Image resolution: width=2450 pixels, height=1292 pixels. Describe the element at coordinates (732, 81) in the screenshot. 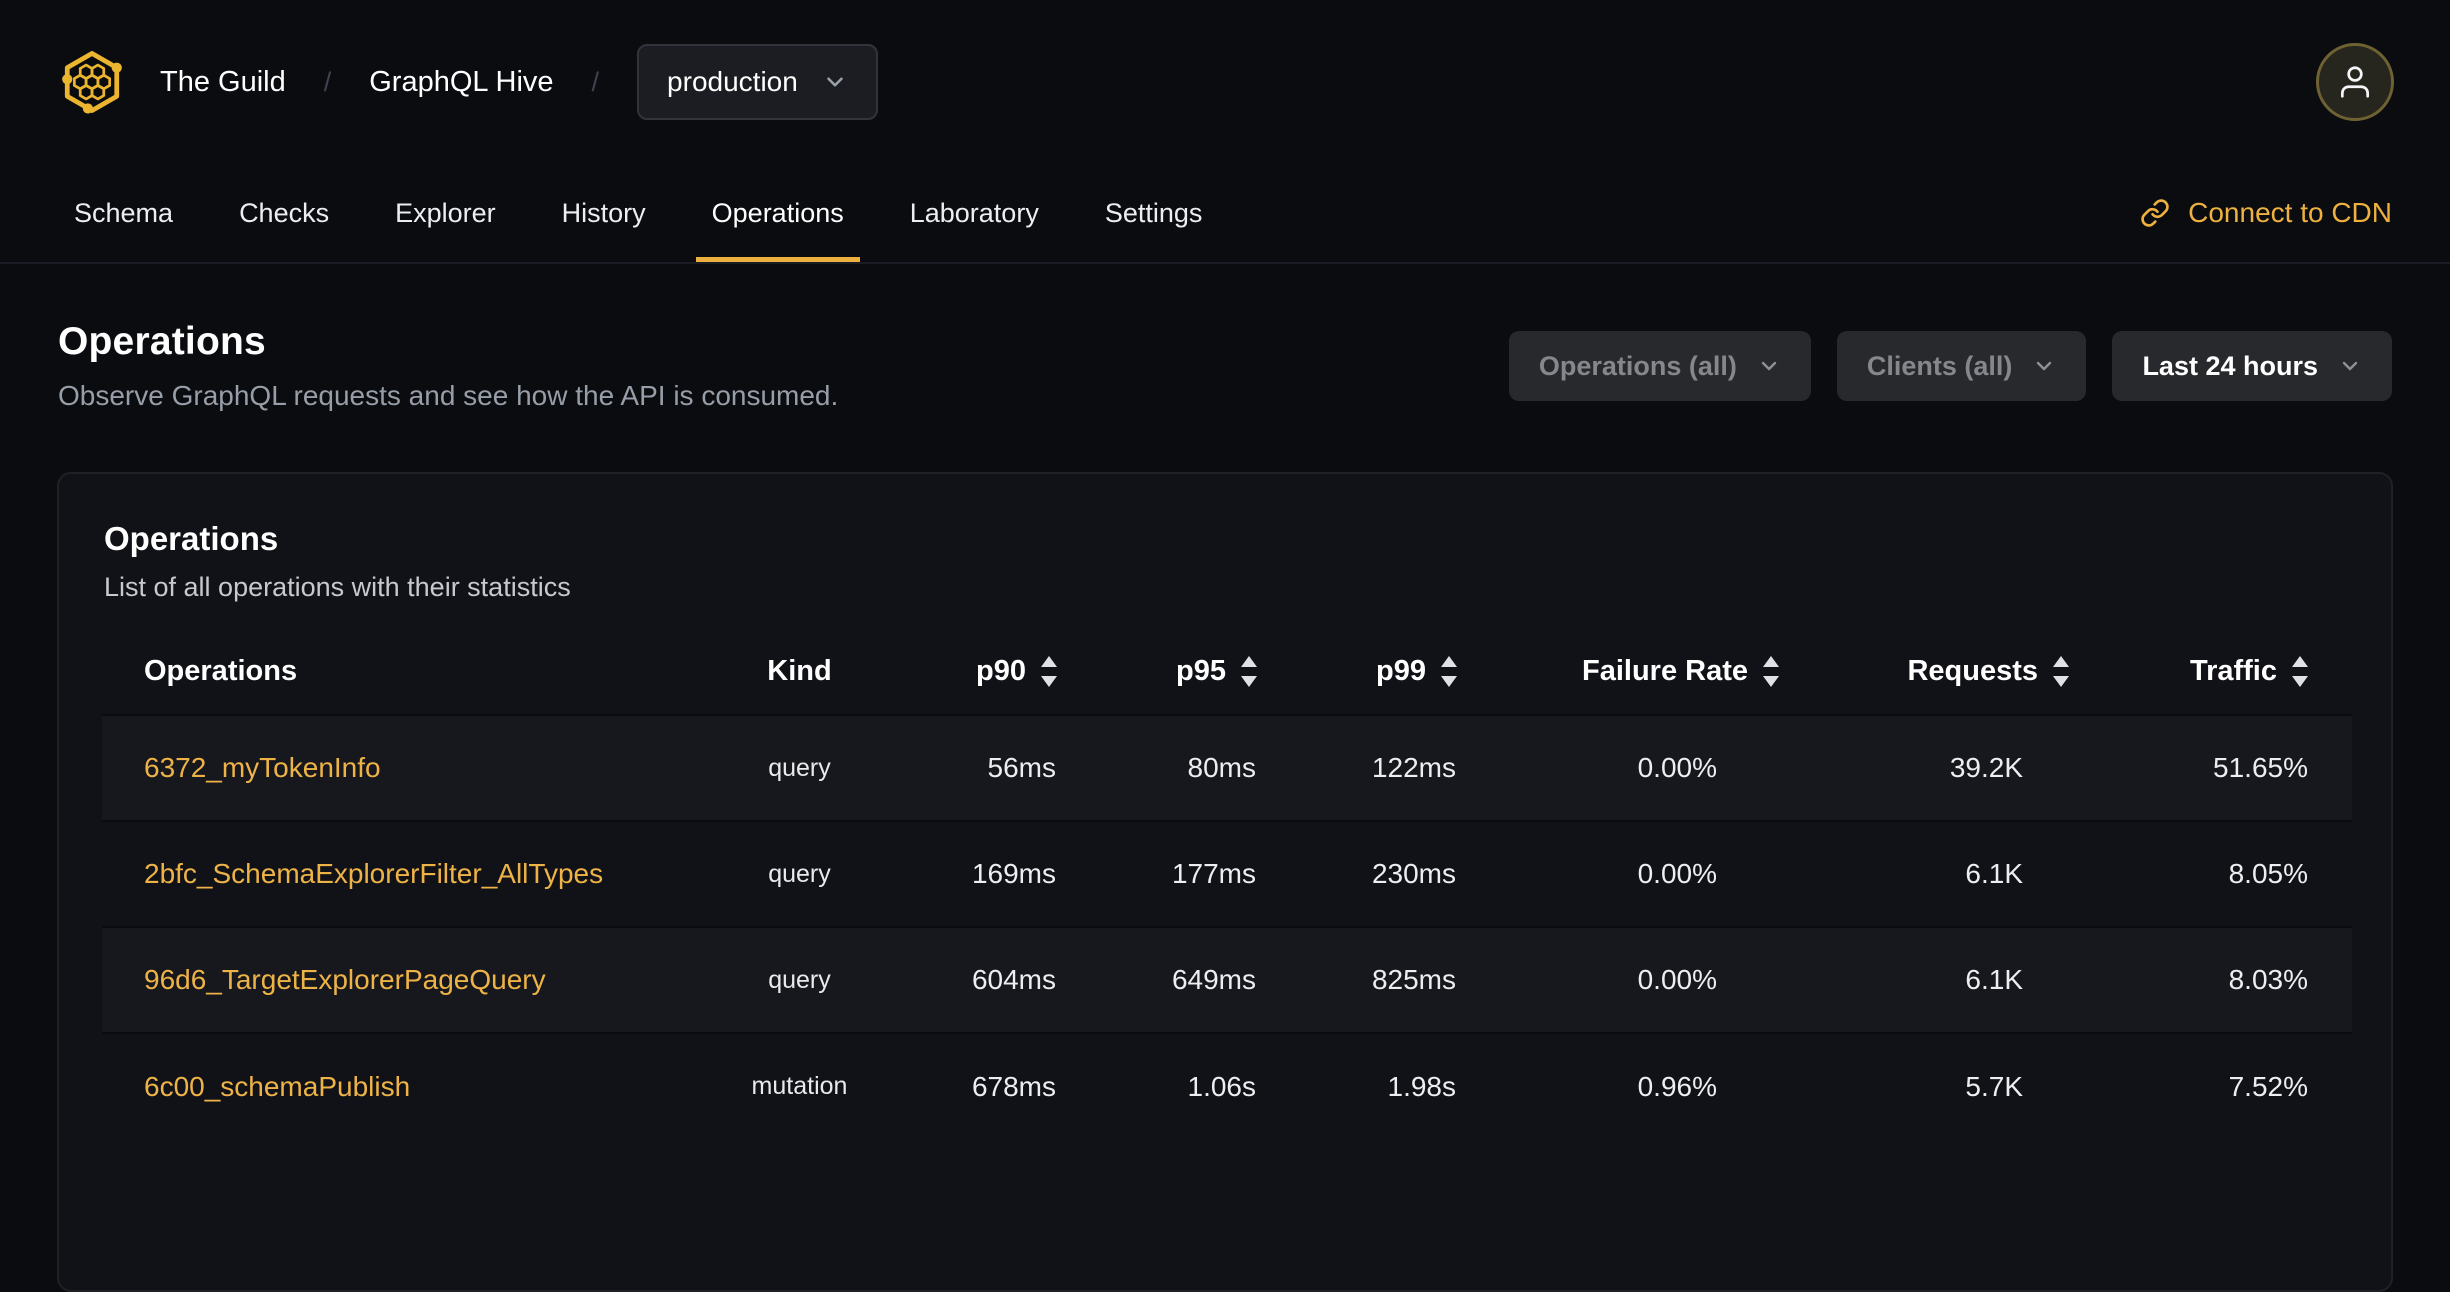

I see `target-selector-value: production` at that location.